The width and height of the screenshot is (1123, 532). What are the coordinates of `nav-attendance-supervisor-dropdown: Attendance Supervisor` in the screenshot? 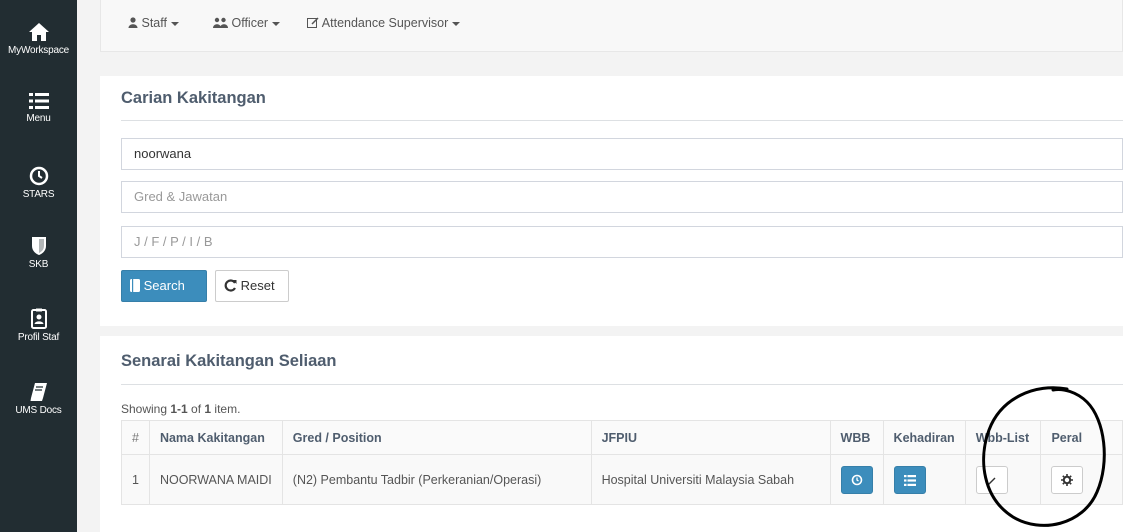 It's located at (384, 23).